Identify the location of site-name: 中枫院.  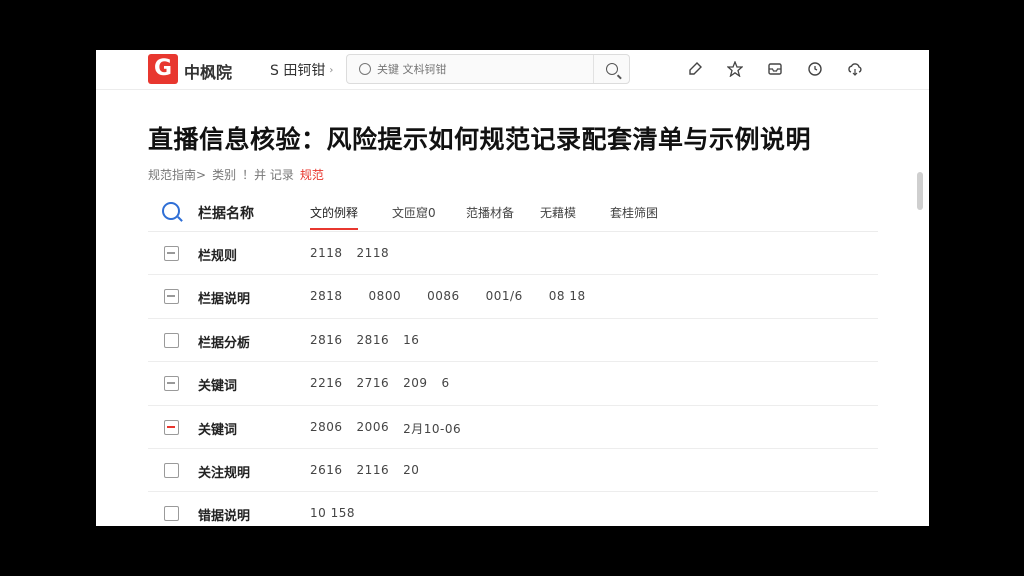
(208, 71).